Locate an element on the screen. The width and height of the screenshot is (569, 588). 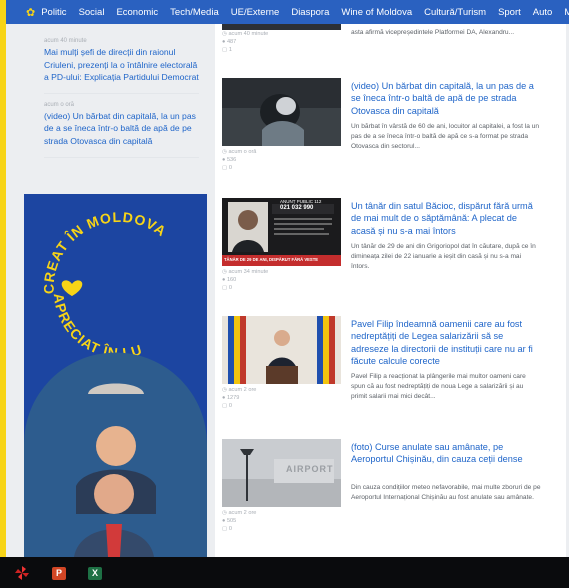
powerpoint-icon: P is located at coordinates (59, 573).